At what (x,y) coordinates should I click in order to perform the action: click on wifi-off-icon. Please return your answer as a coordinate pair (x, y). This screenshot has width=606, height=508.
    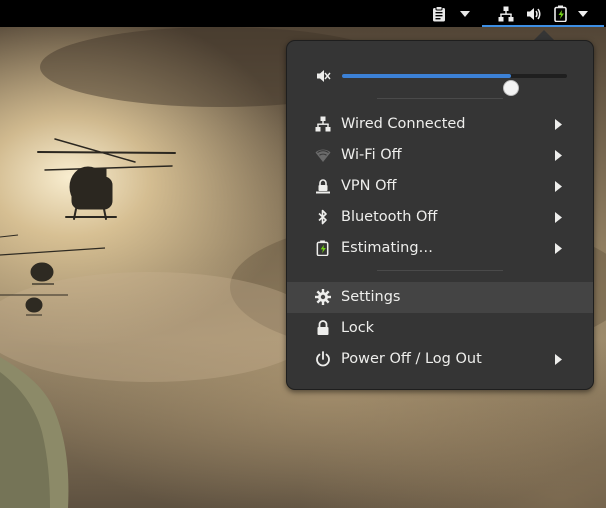
    Looking at the image, I should click on (323, 155).